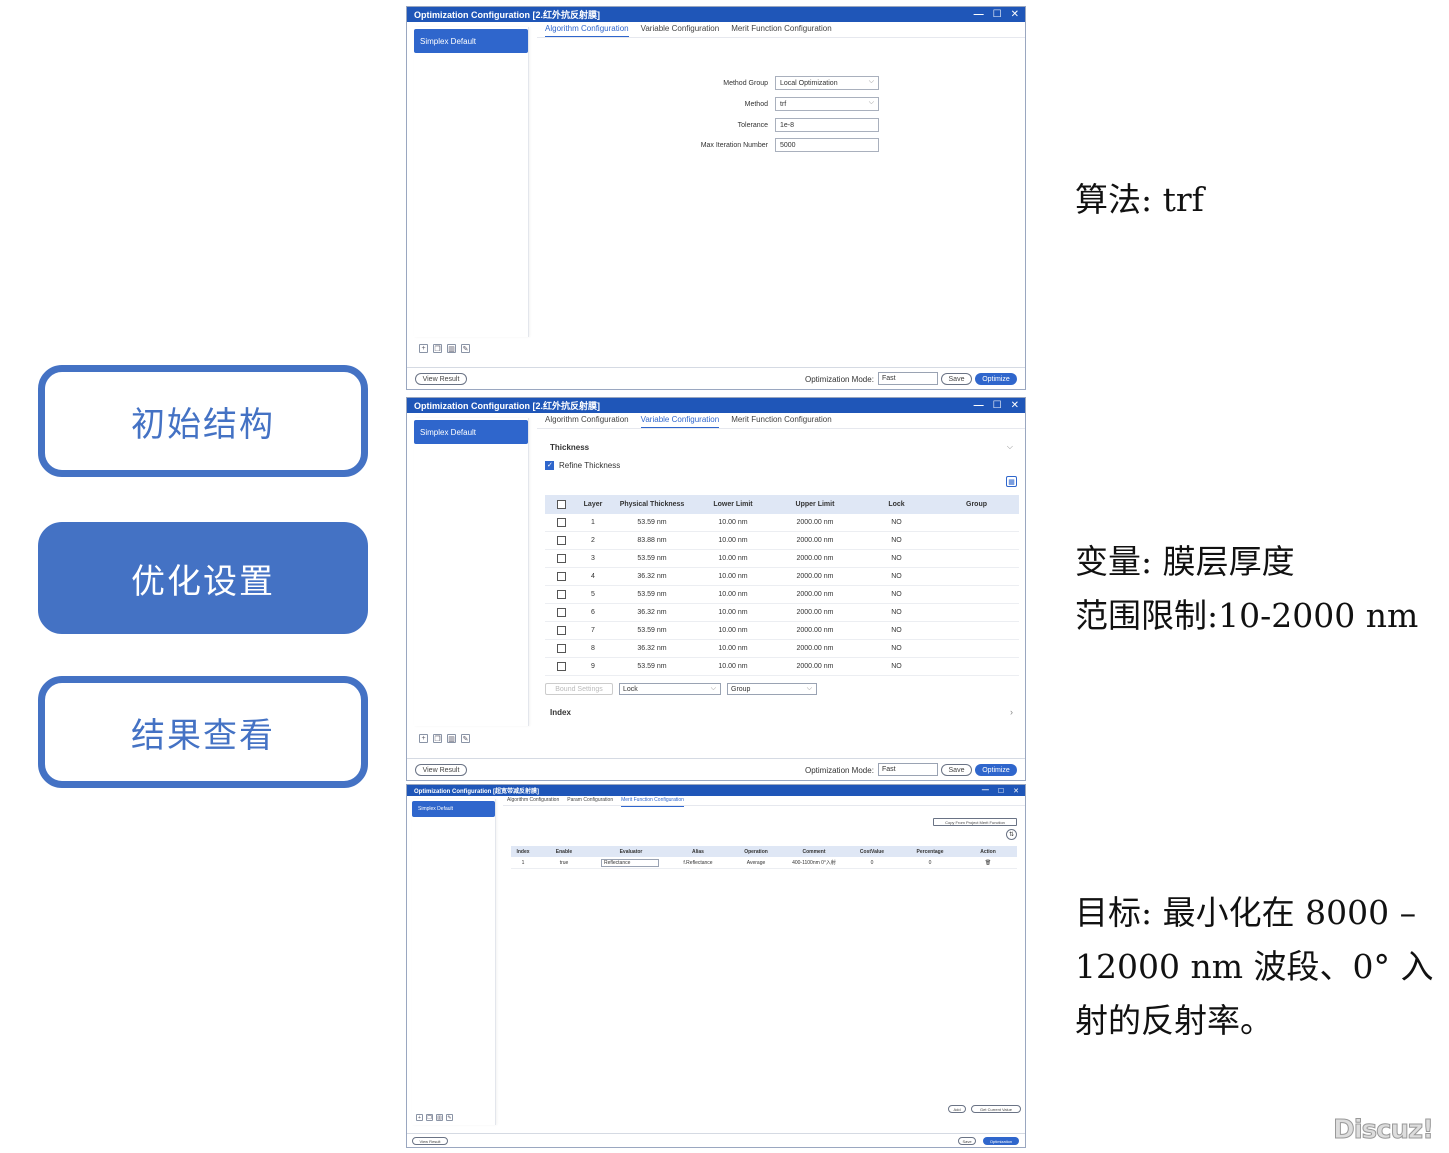 This screenshot has height=1153, width=1449. What do you see at coordinates (782, 577) in the screenshot?
I see `table-row: 4 36.32 nm 10.00 nm 2000.00 nm NO` at bounding box center [782, 577].